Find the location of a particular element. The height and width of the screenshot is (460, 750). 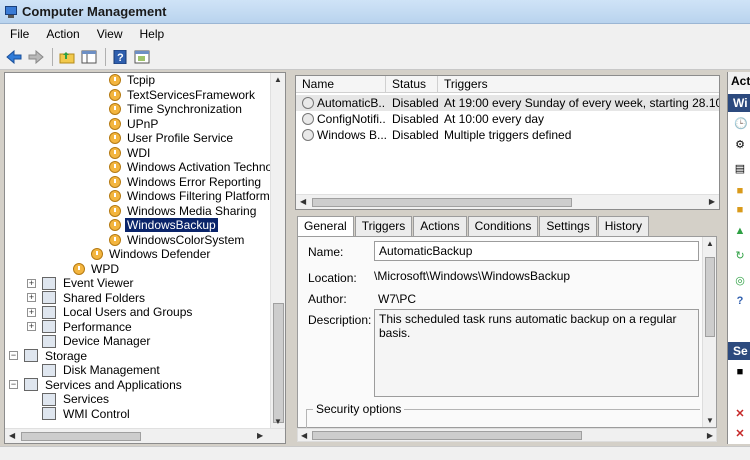

actions-header: Acti is located at coordinates (739, 81).